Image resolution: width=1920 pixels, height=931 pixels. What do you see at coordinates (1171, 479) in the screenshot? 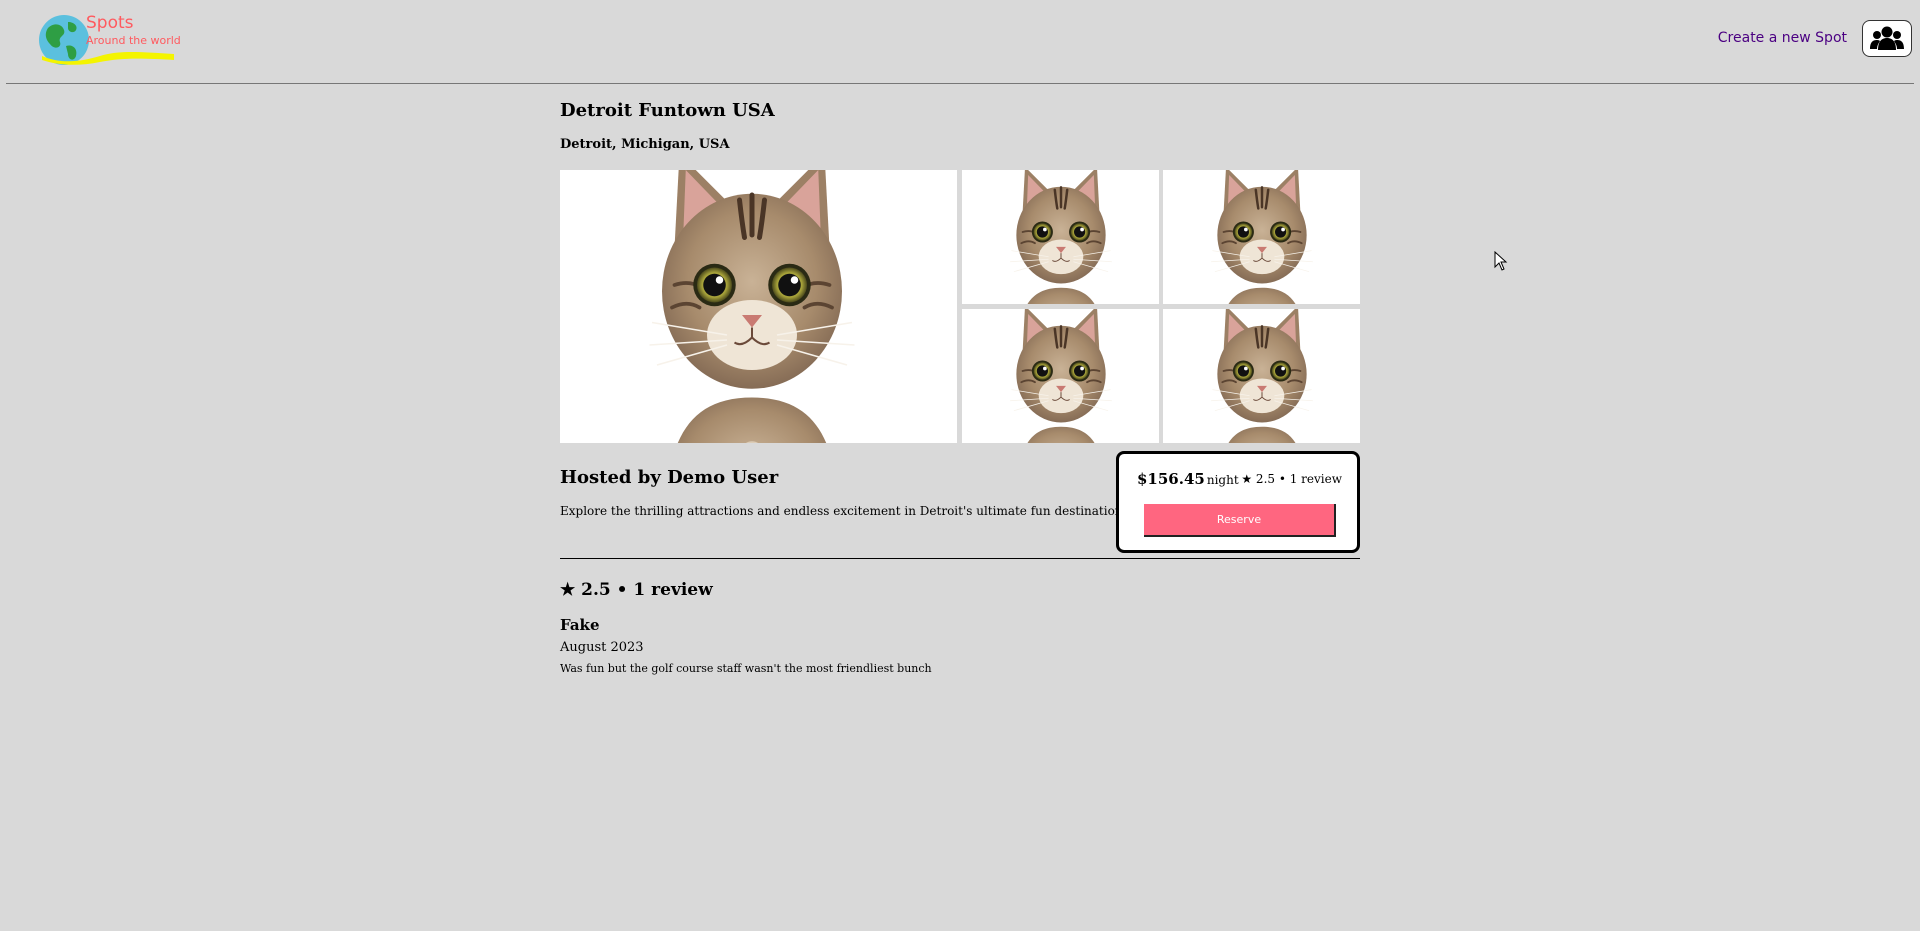
I see `price-value: $156.45` at bounding box center [1171, 479].